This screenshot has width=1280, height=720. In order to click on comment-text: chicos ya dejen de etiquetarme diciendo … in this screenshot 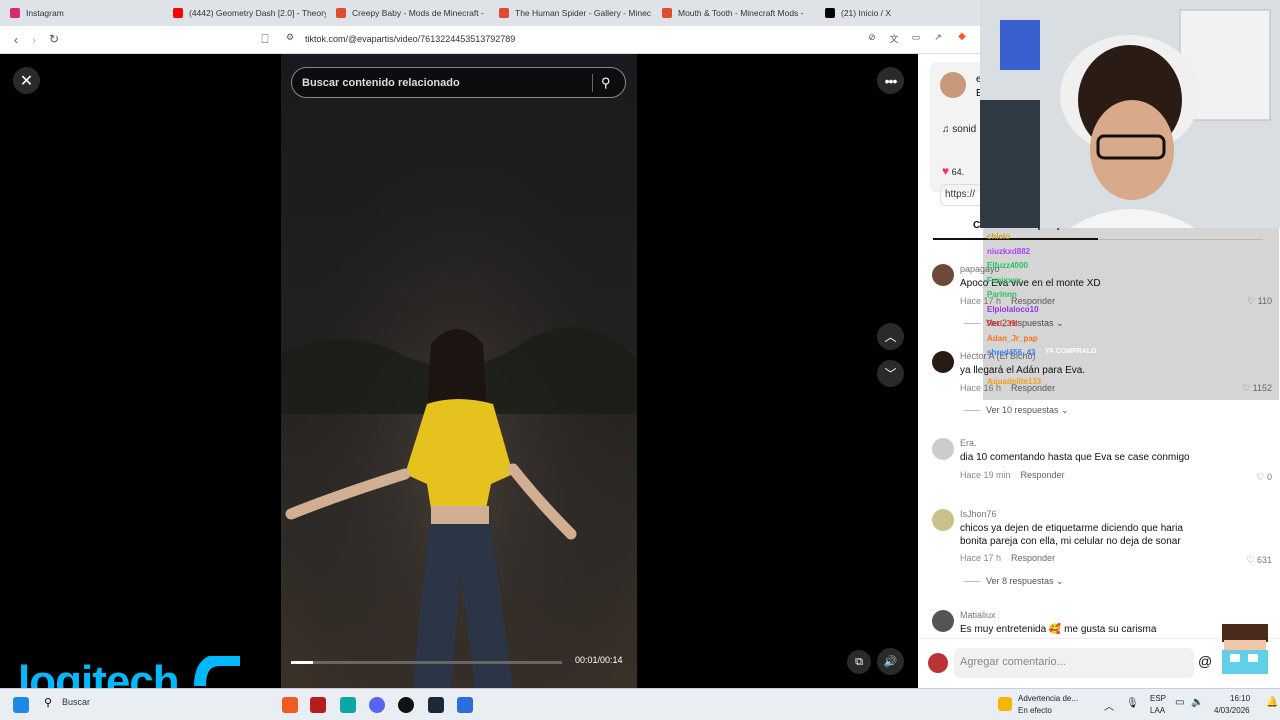, I will do `click(1071, 535)`.